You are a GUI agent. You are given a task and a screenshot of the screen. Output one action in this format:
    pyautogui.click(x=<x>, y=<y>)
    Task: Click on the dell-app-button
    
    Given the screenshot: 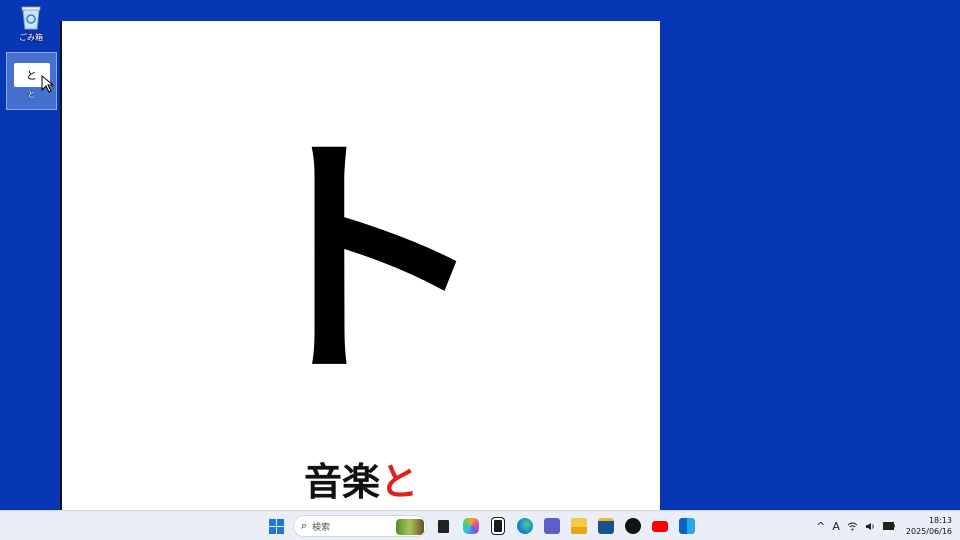 What is the action you would take?
    pyautogui.click(x=632, y=526)
    